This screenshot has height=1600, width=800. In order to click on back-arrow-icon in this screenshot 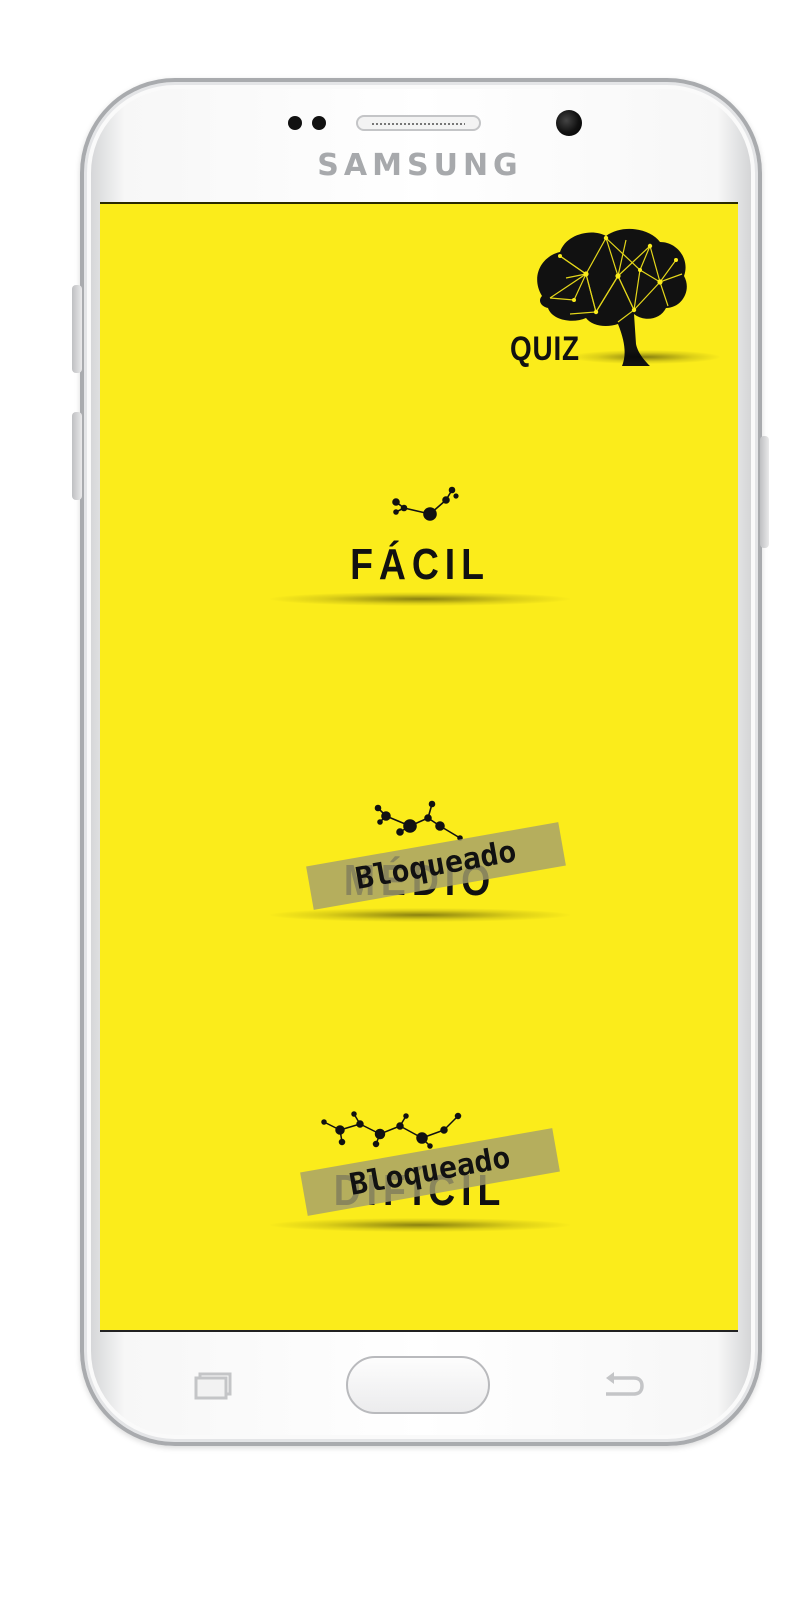, I will do `click(622, 1386)`.